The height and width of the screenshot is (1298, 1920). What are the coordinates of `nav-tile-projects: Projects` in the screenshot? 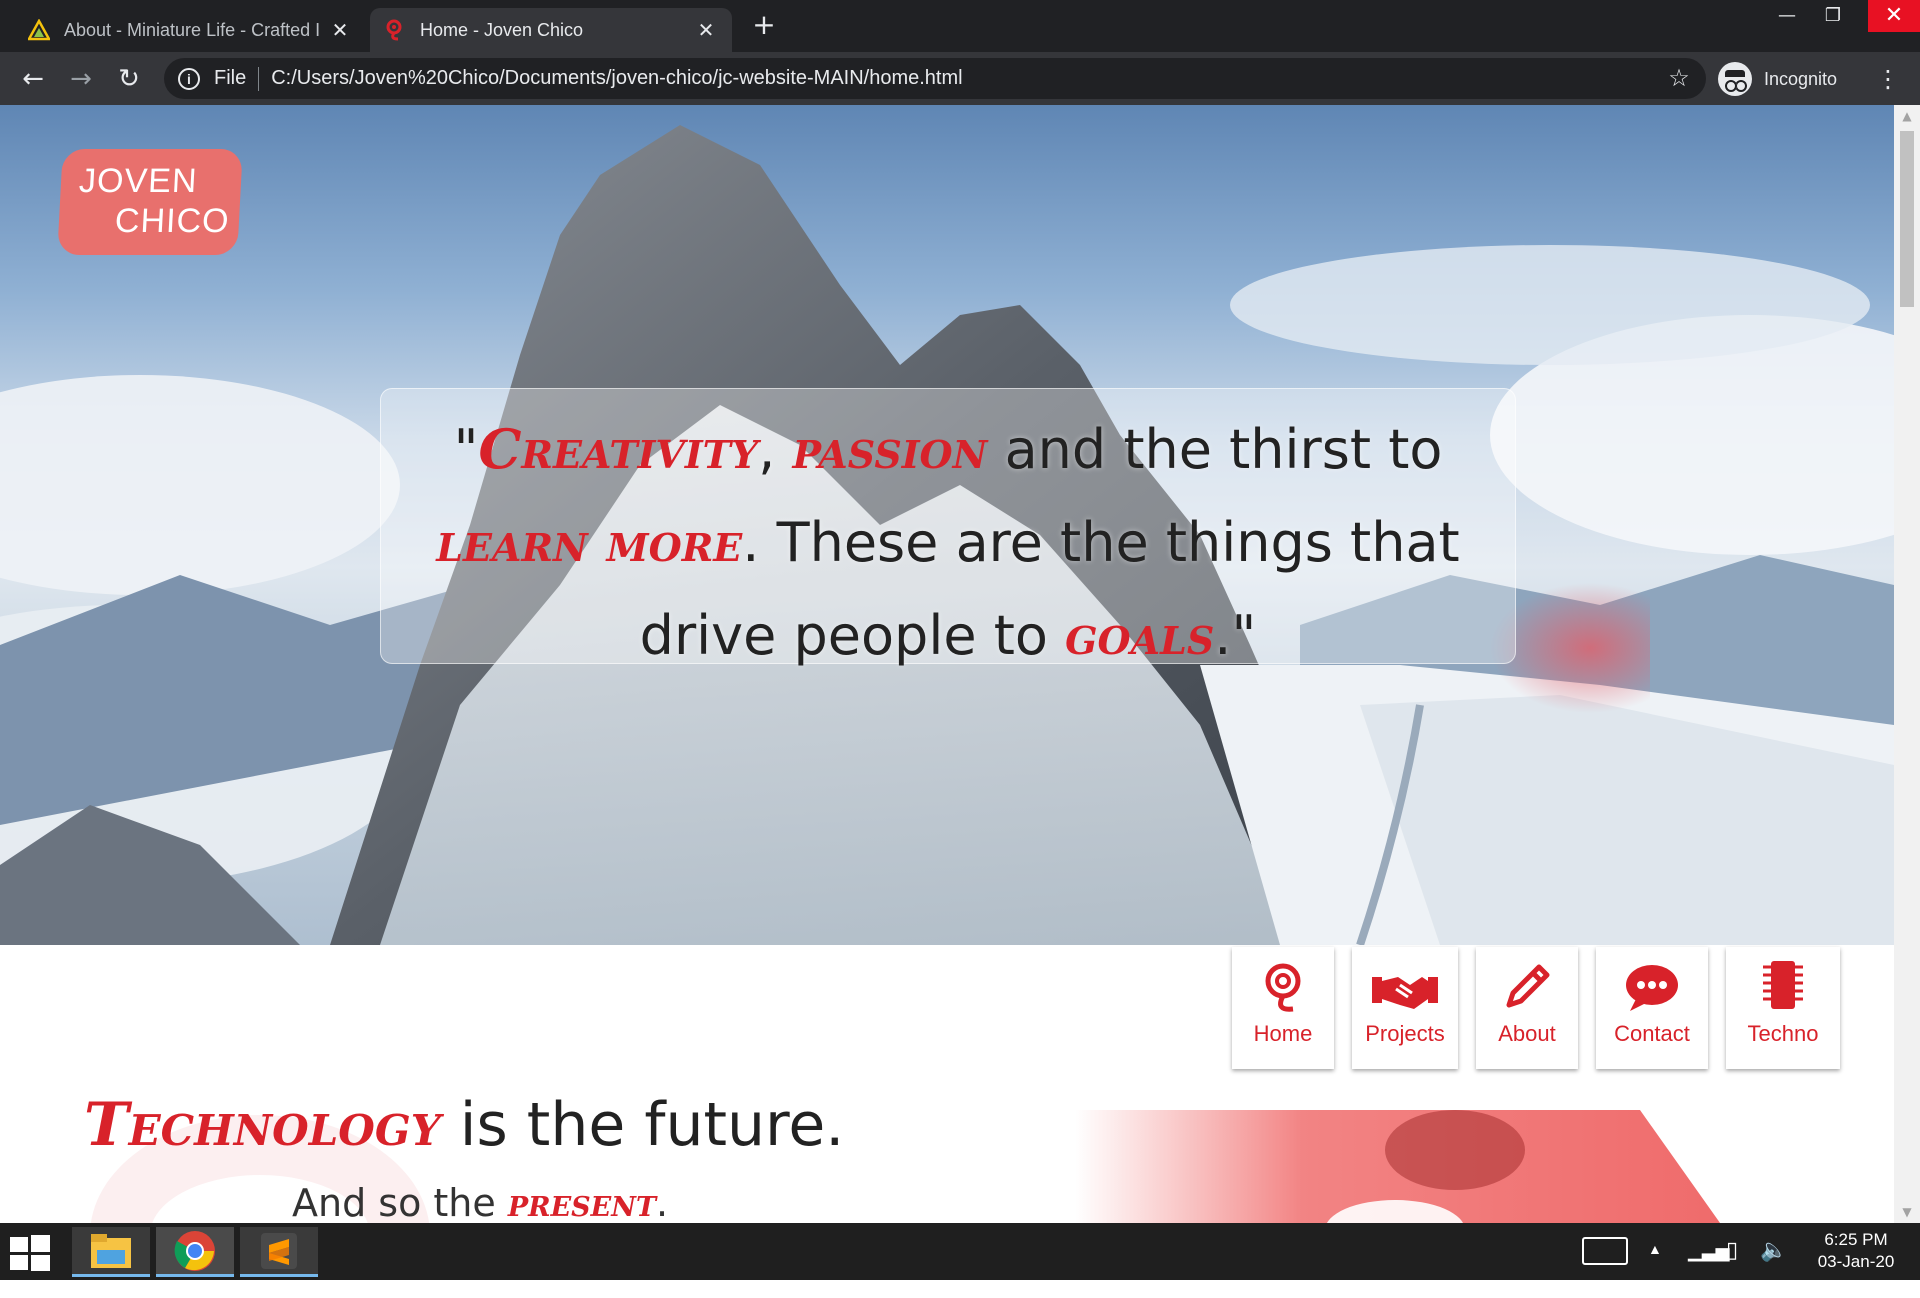 It's located at (1405, 1008).